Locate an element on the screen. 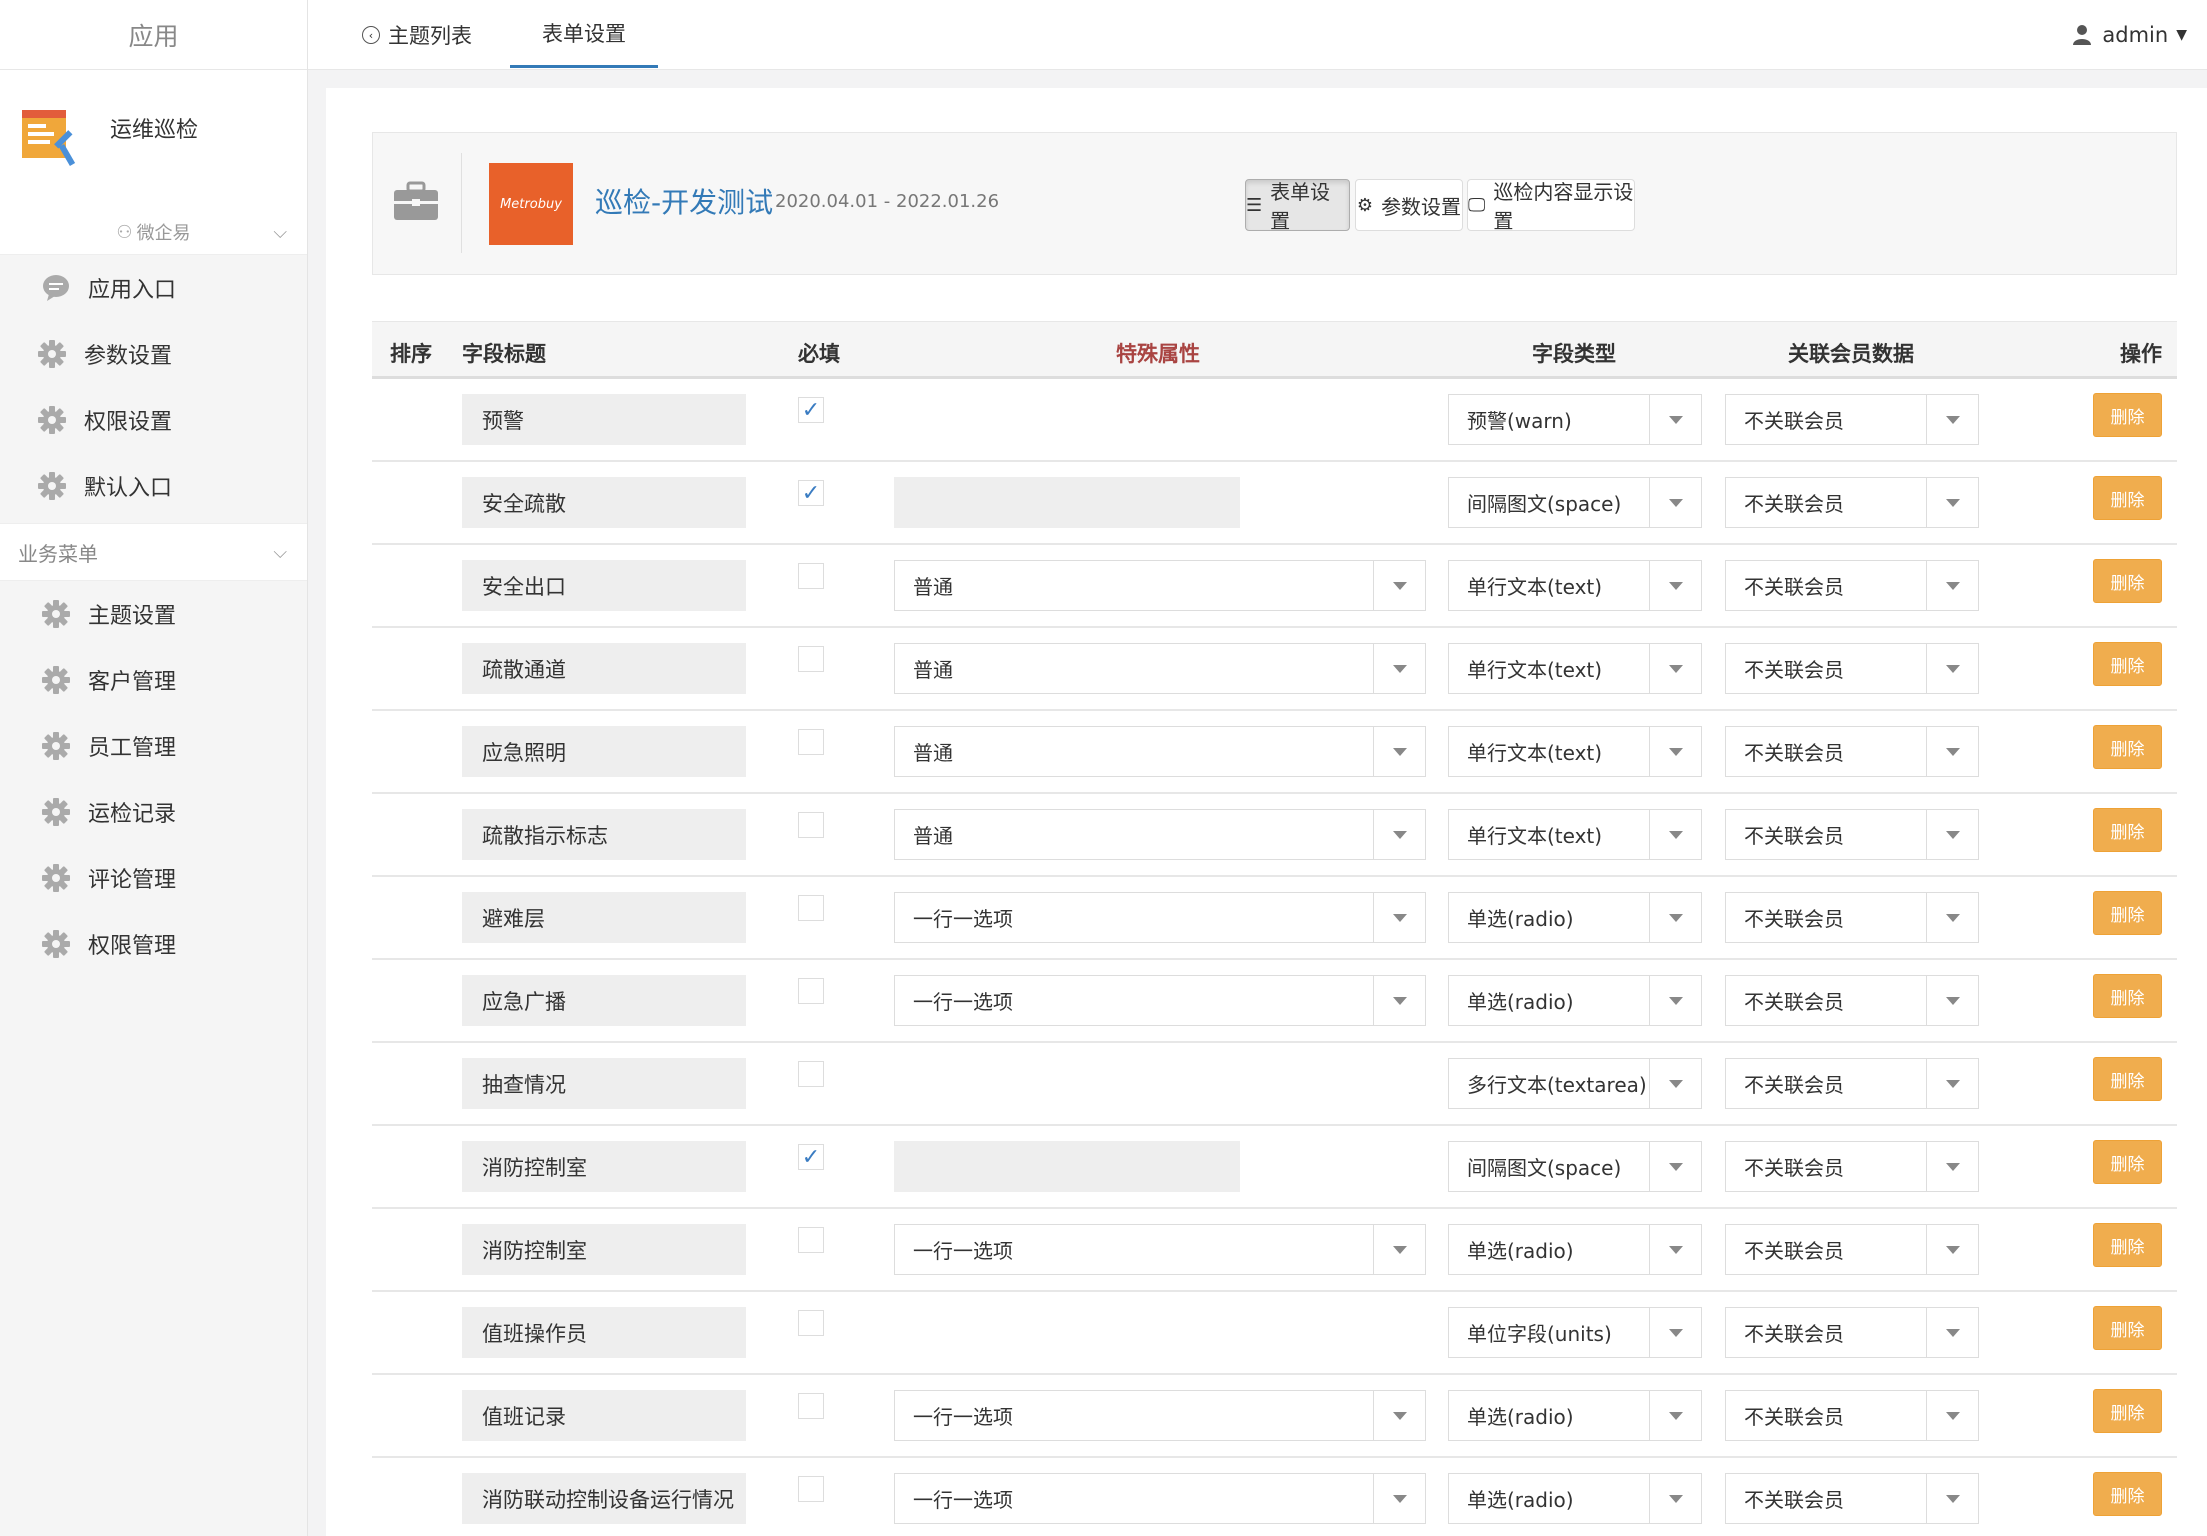  field-title-input: 安全出口 is located at coordinates (604, 585).